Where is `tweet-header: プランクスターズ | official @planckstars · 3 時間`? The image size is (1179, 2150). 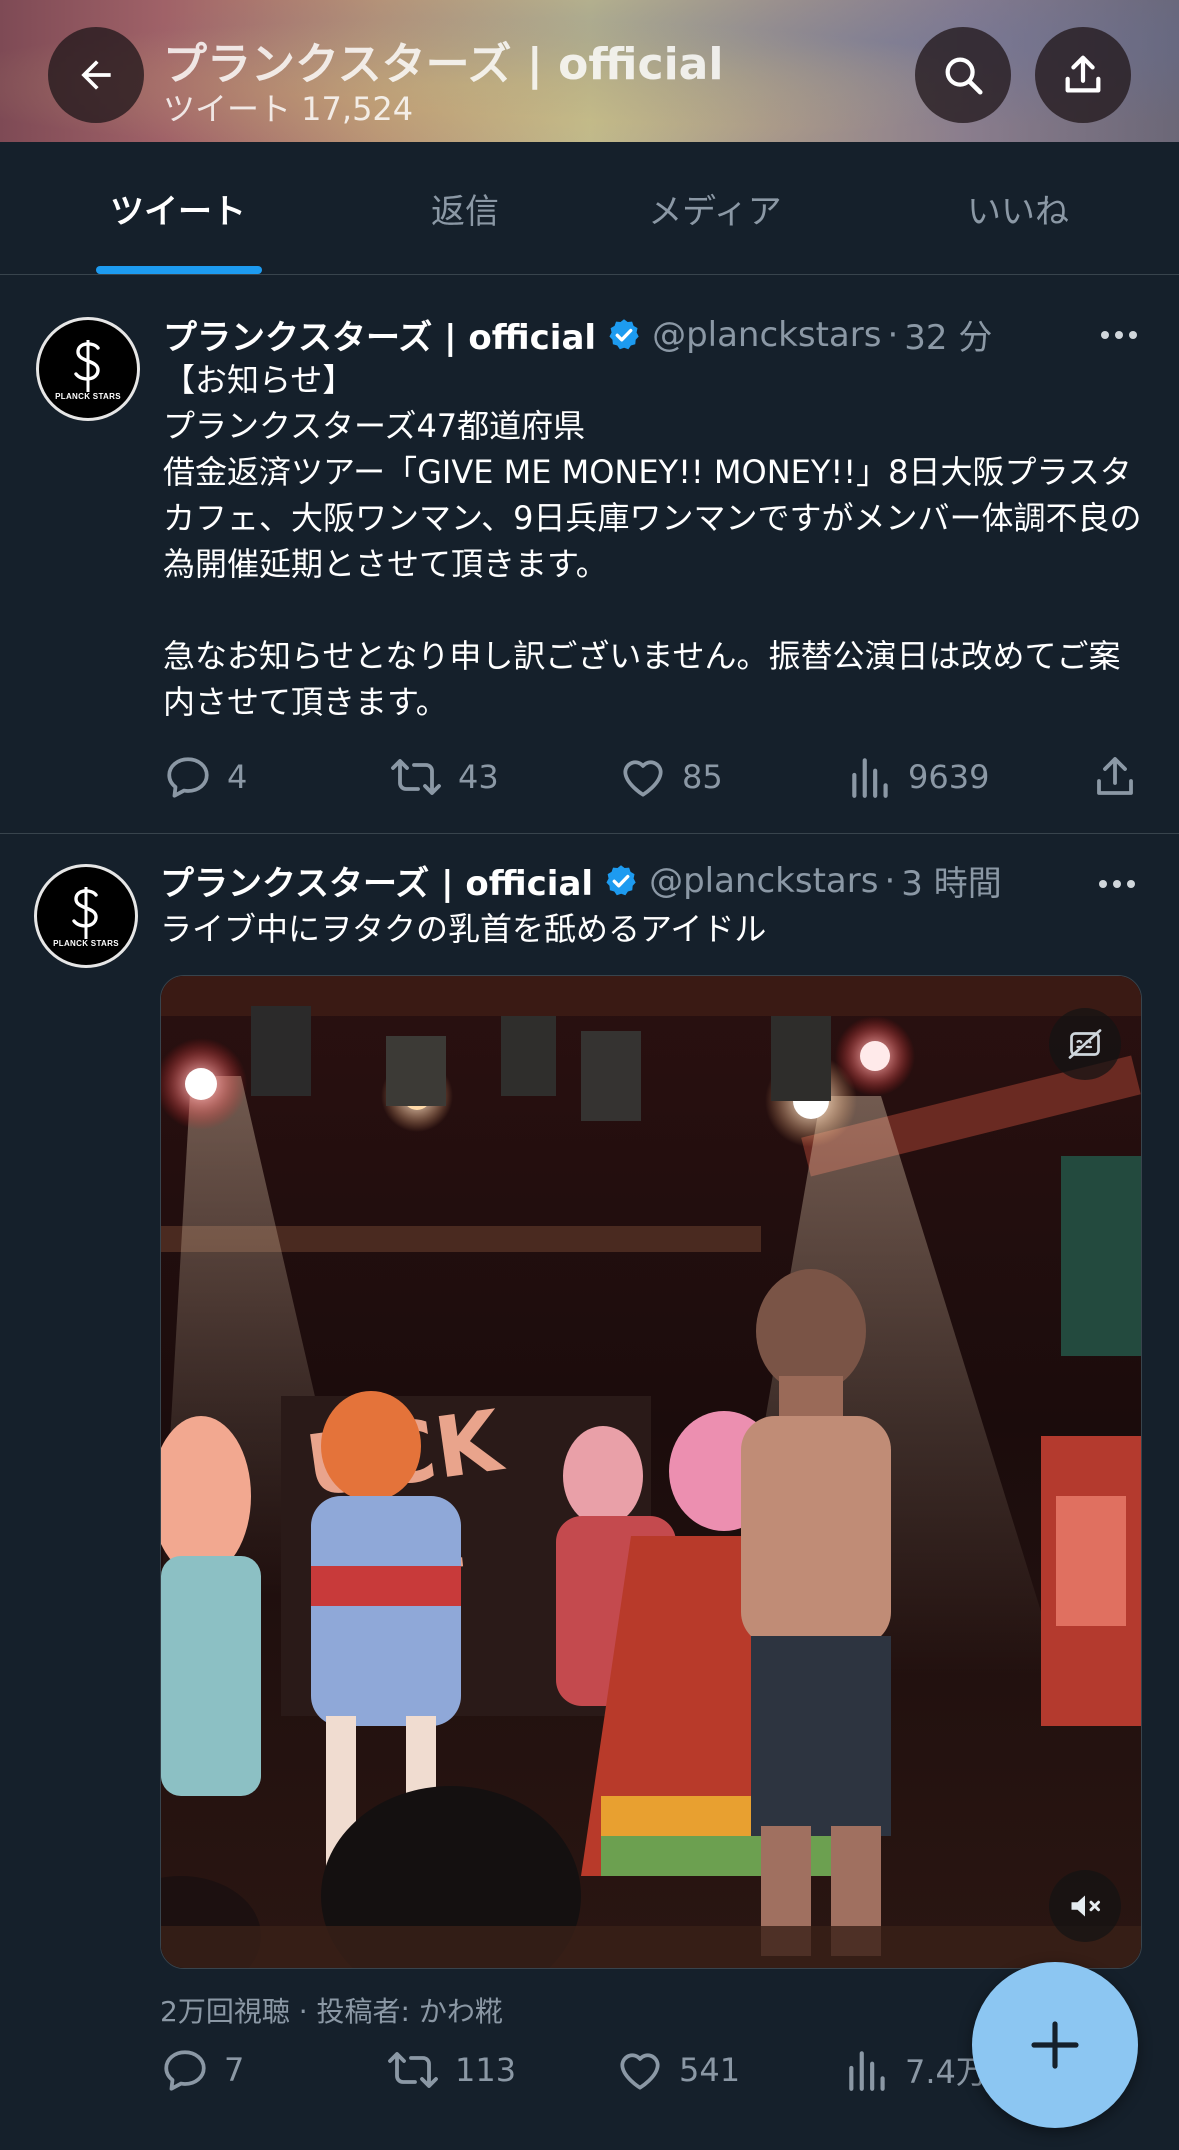
tweet-header: プランクスターズ | official @planckstars · 3 時間 is located at coordinates (581, 880).